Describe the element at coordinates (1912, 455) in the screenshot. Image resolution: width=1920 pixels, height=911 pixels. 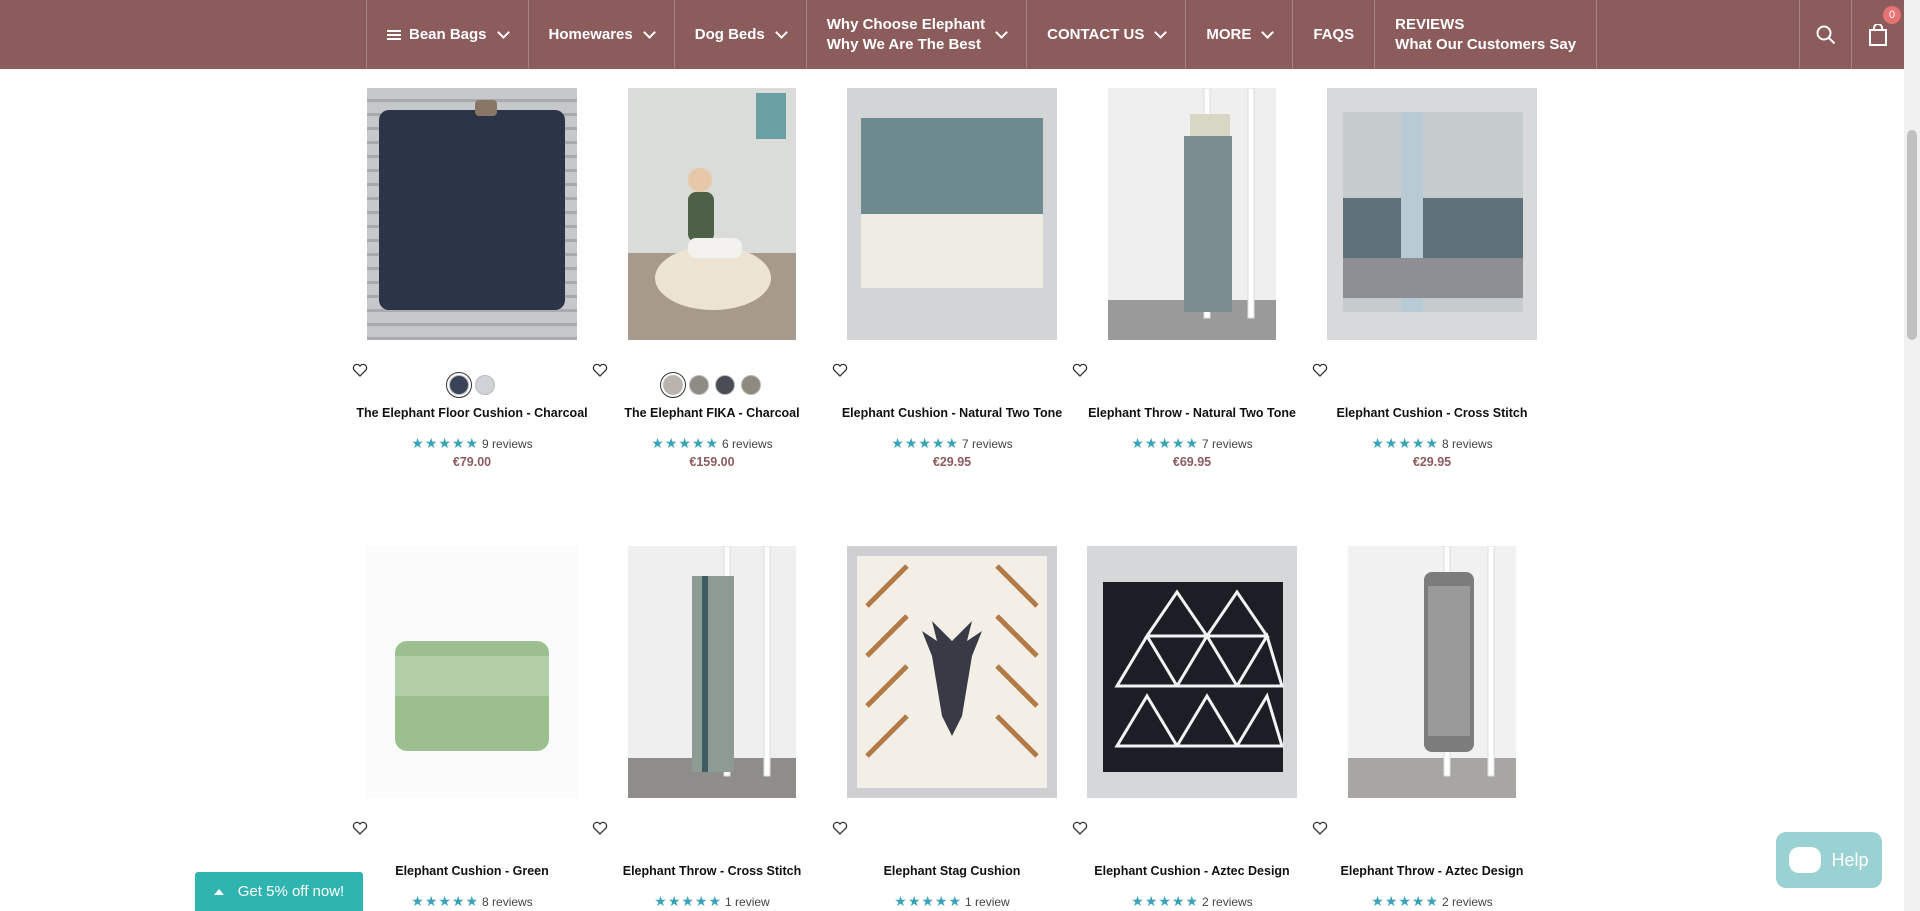
I see `page-scrollbar` at that location.